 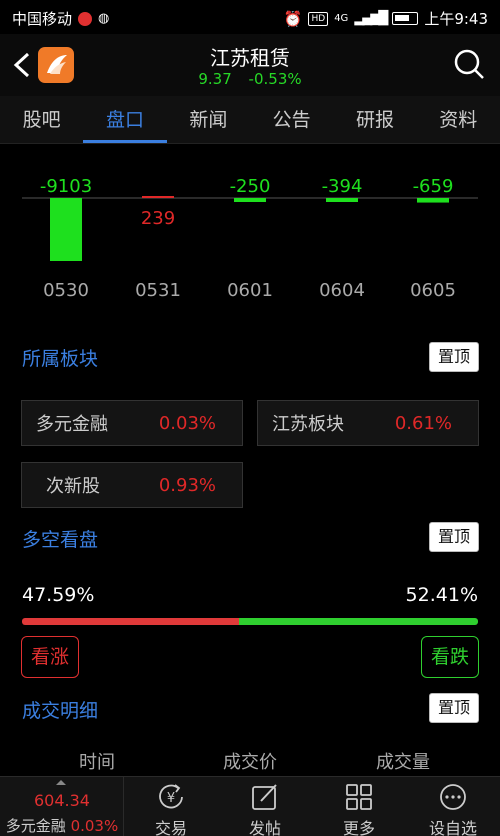 What do you see at coordinates (264, 827) in the screenshot?
I see `post-label: 发帖` at bounding box center [264, 827].